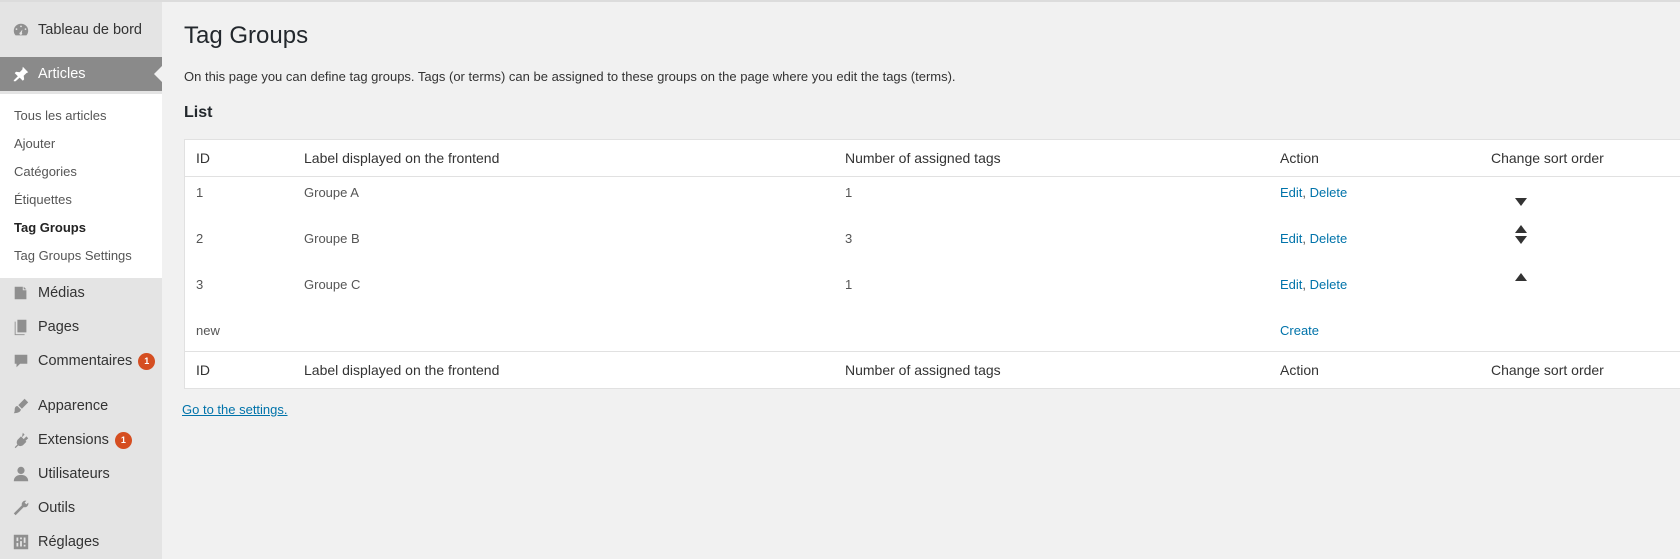  What do you see at coordinates (69, 542) in the screenshot?
I see `menu-item-label: Réglages` at bounding box center [69, 542].